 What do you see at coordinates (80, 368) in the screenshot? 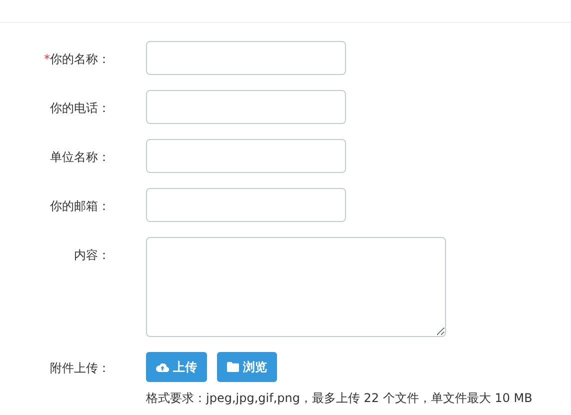
I see `field-label: 附件上传：` at bounding box center [80, 368].